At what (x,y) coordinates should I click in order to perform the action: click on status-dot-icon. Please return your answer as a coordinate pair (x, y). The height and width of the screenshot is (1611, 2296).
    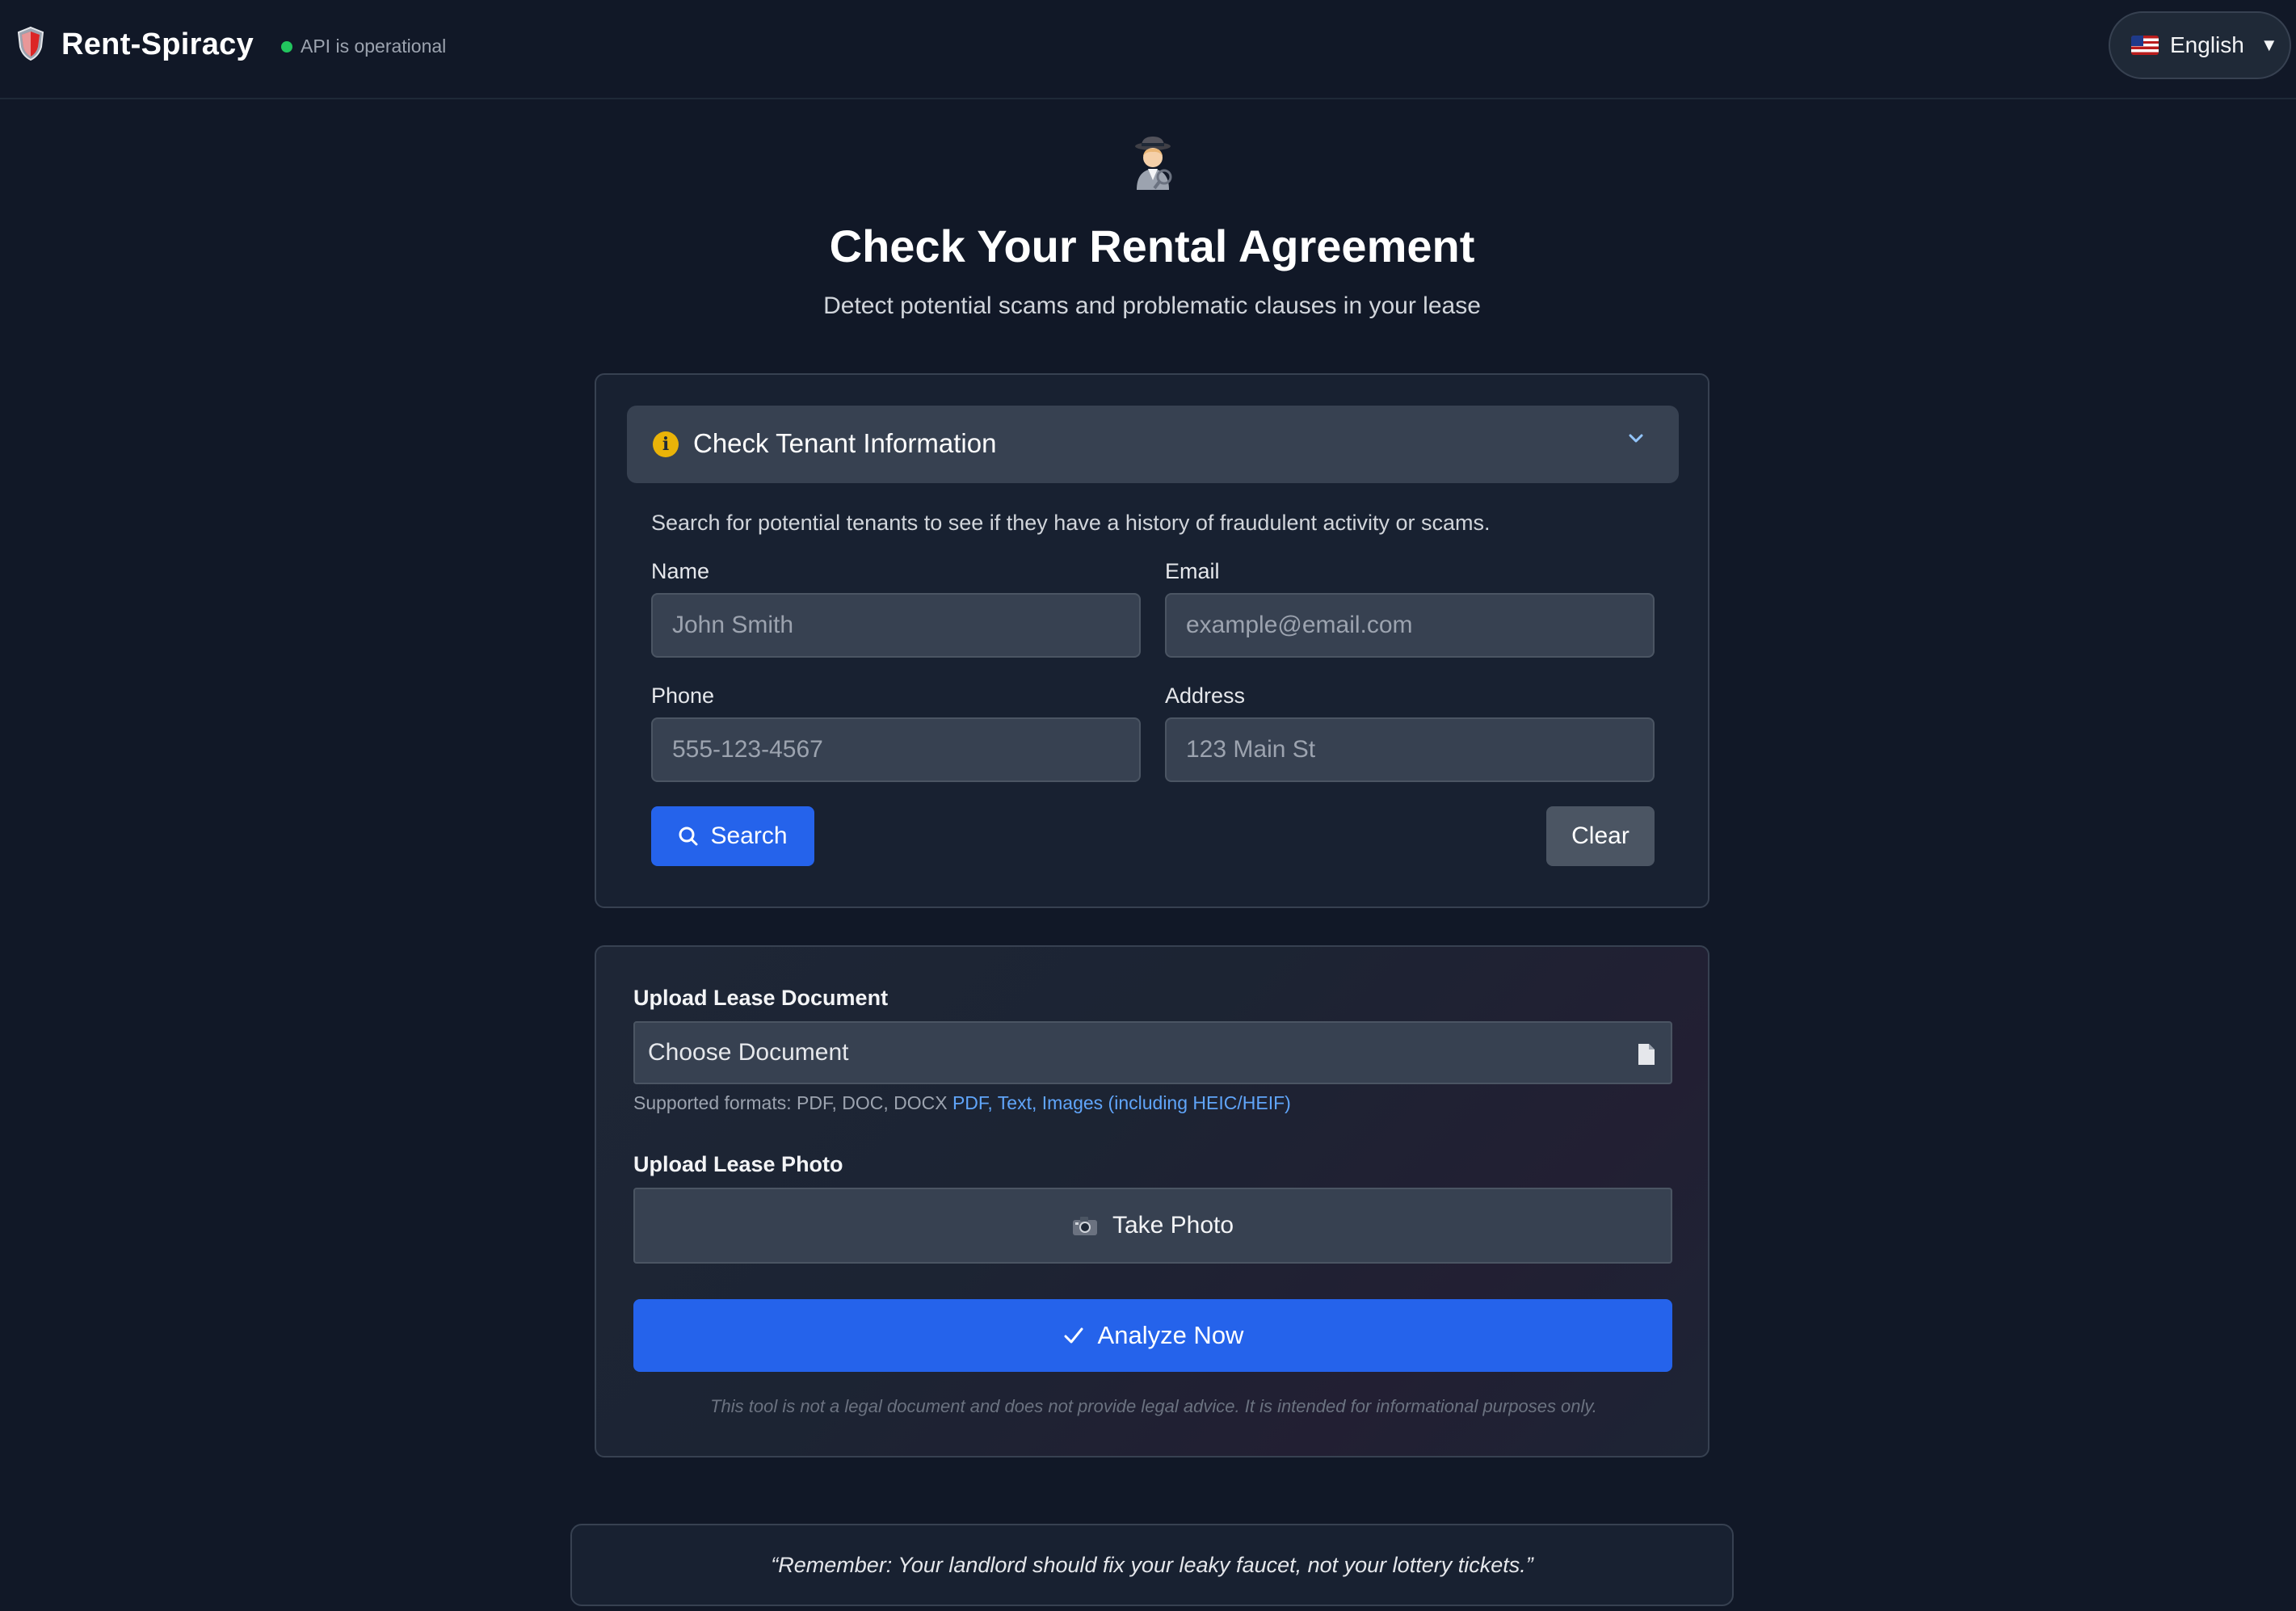
    Looking at the image, I should click on (286, 46).